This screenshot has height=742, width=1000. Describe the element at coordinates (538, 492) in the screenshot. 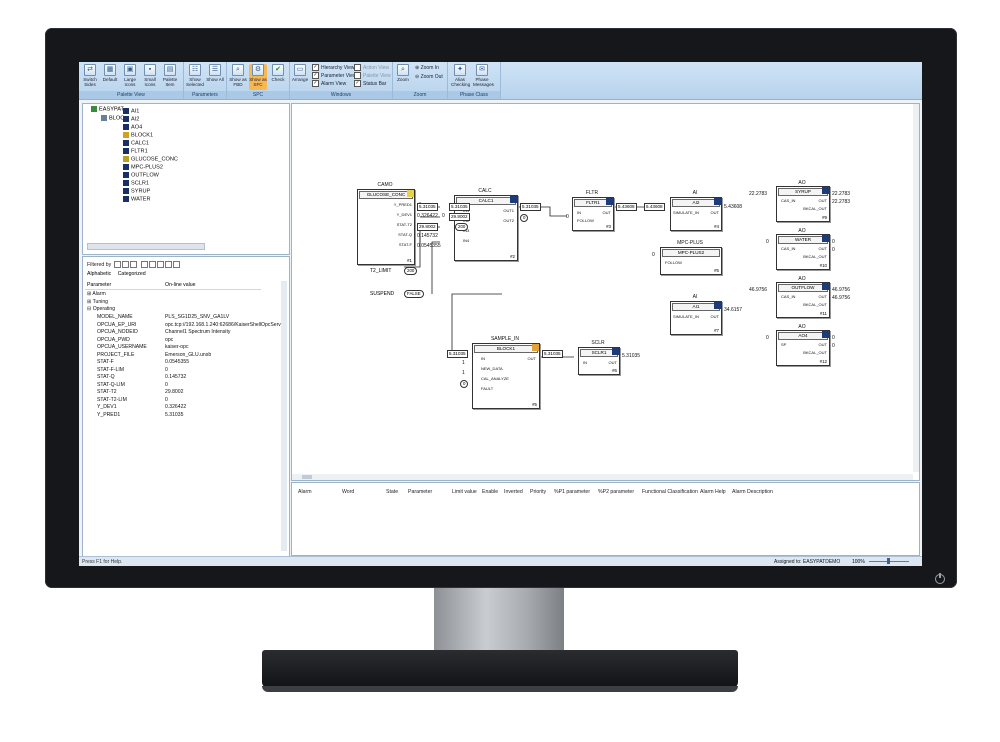

I see `column-priority: Priority` at that location.